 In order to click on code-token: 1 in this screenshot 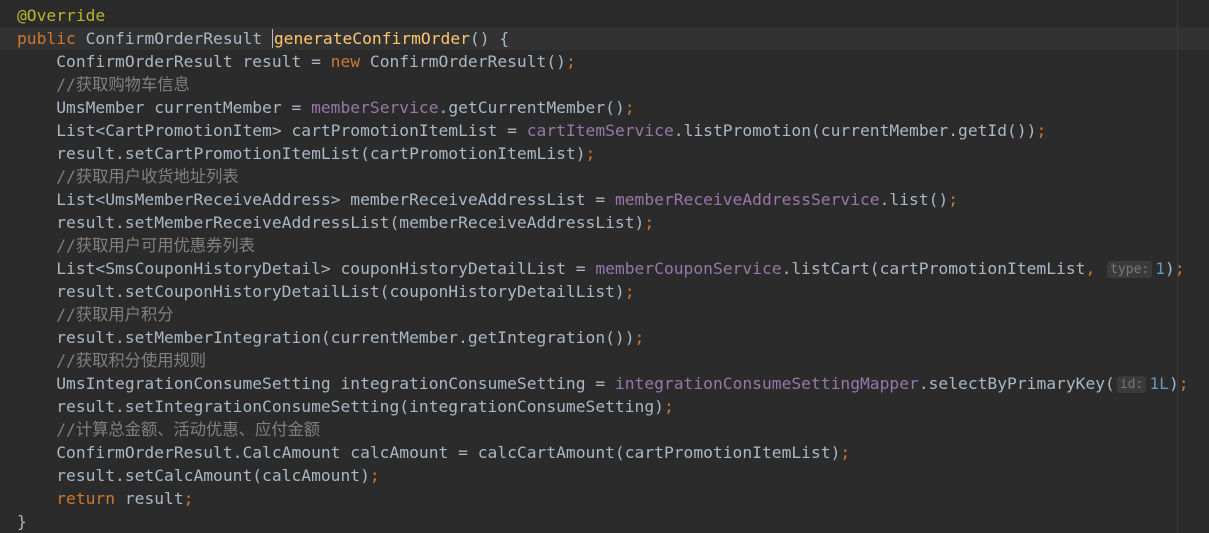, I will do `click(1160, 268)`.